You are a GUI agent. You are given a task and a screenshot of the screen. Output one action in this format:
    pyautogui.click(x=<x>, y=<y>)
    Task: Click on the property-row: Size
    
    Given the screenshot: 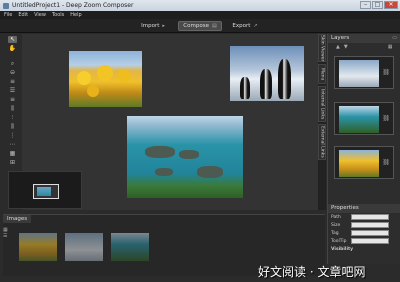 What is the action you would take?
    pyautogui.click(x=364, y=225)
    